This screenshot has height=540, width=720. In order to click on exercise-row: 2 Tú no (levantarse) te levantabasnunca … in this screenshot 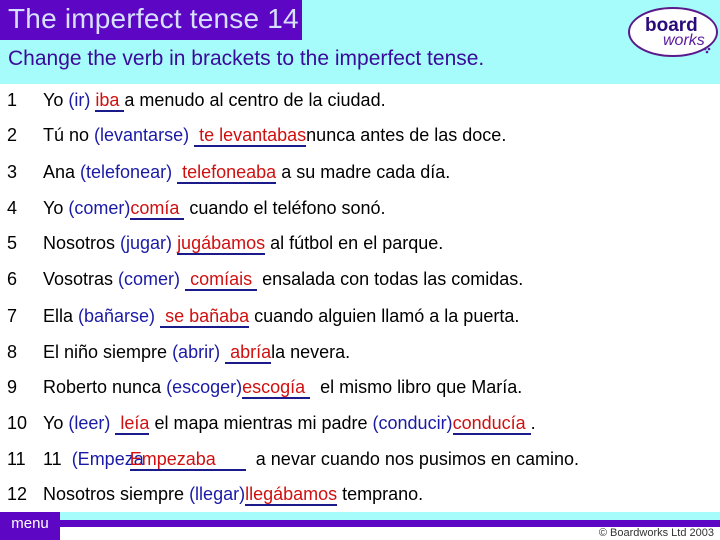, I will do `click(360, 140)`.